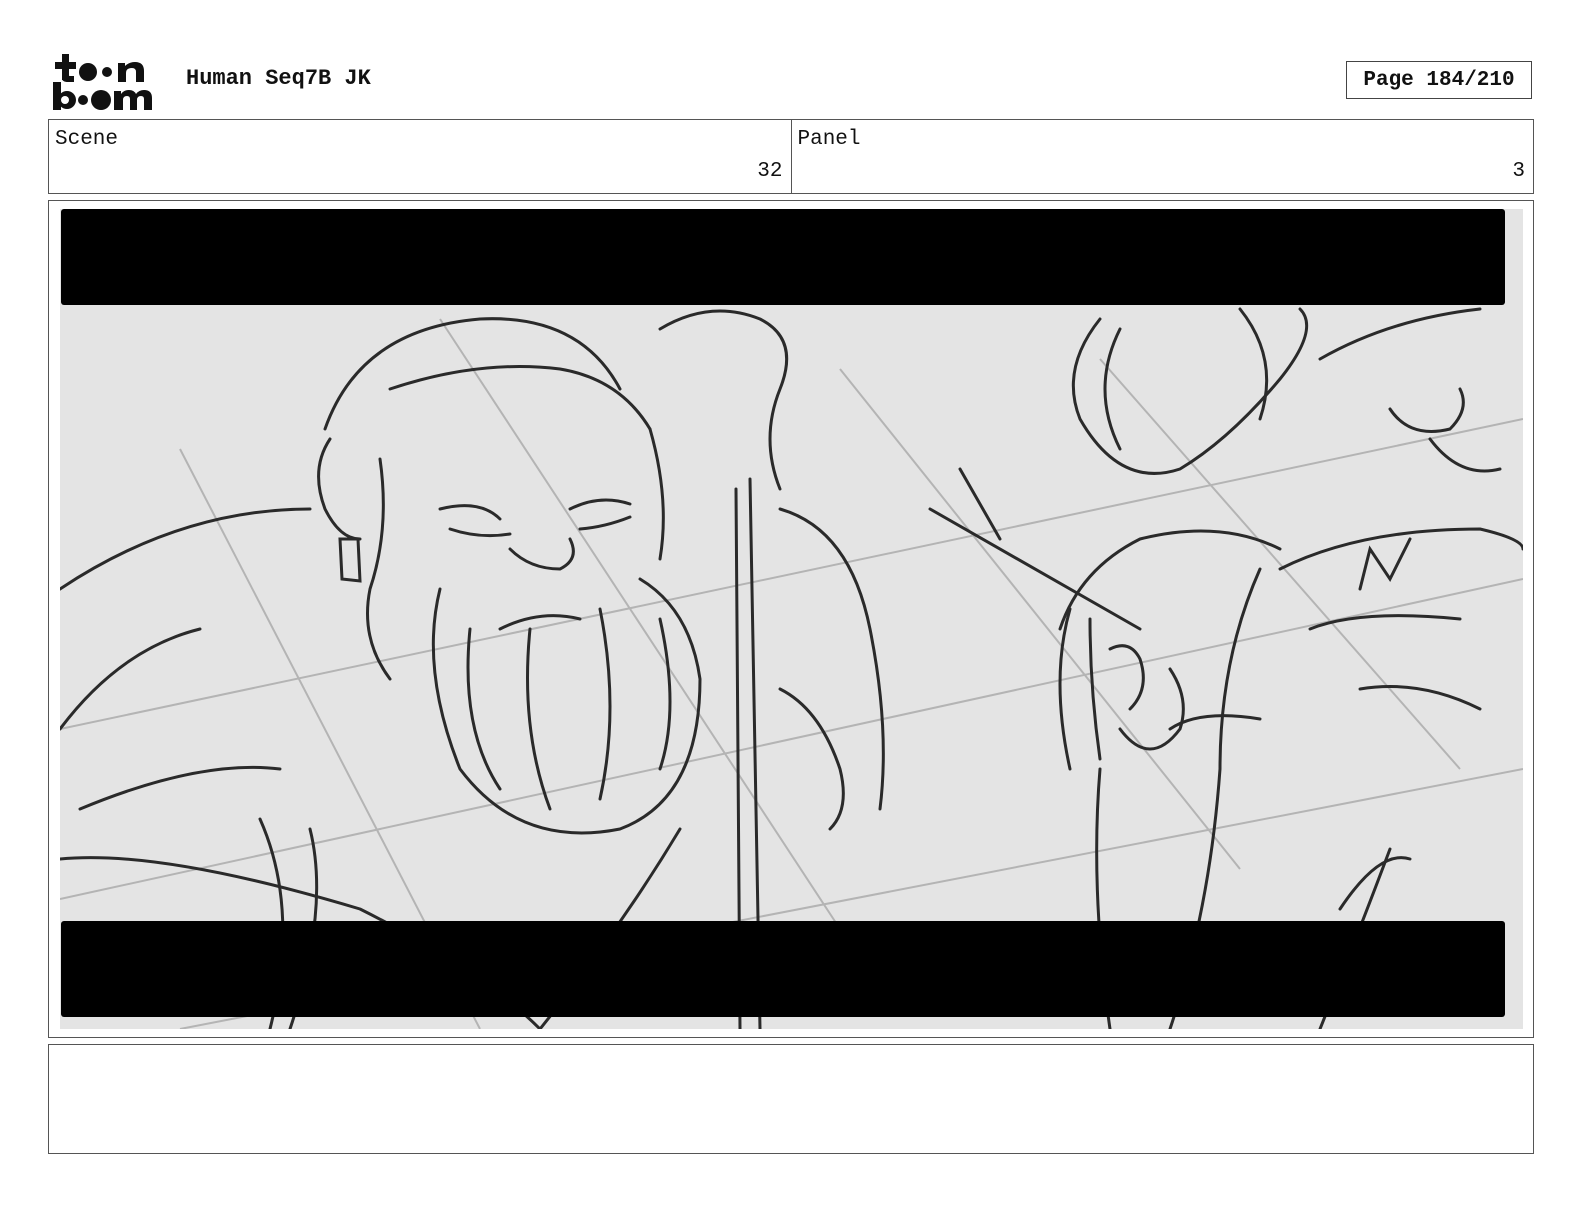 The image size is (1584, 1224). I want to click on toon-boom-logo, so click(108, 82).